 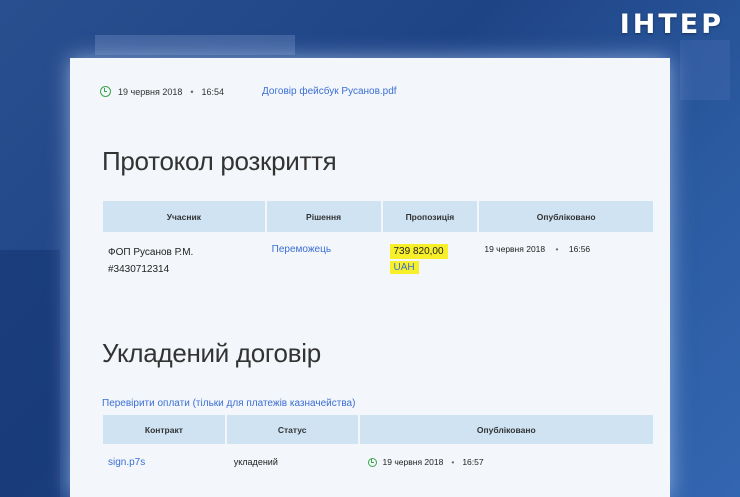 What do you see at coordinates (255, 462) in the screenshot?
I see `contract-status: укладений` at bounding box center [255, 462].